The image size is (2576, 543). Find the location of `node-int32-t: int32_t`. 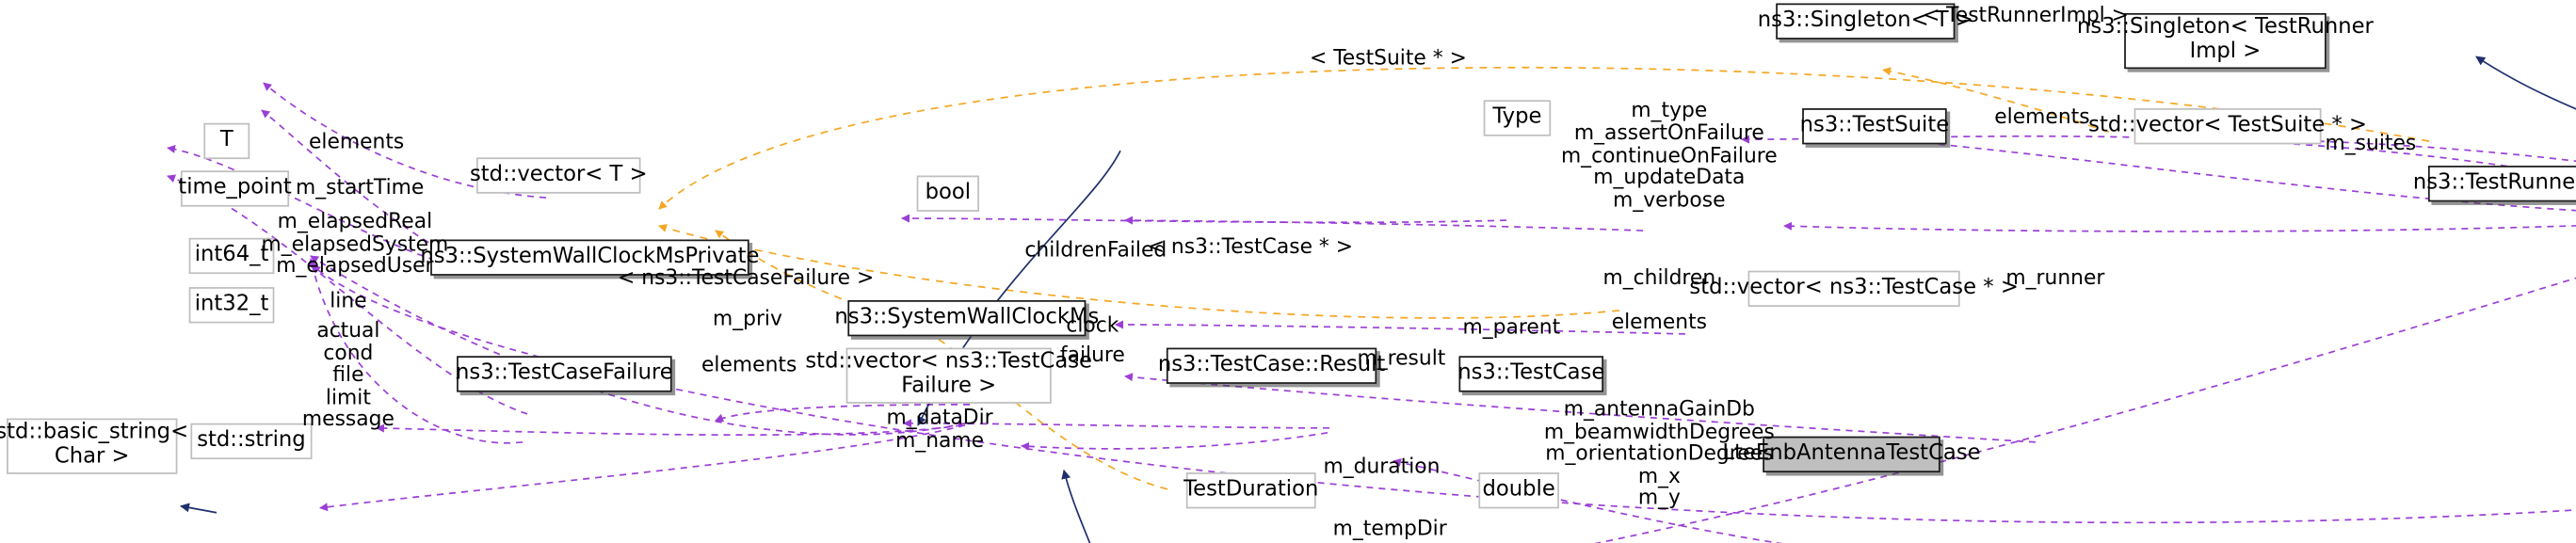

node-int32-t: int32_t is located at coordinates (231, 306).